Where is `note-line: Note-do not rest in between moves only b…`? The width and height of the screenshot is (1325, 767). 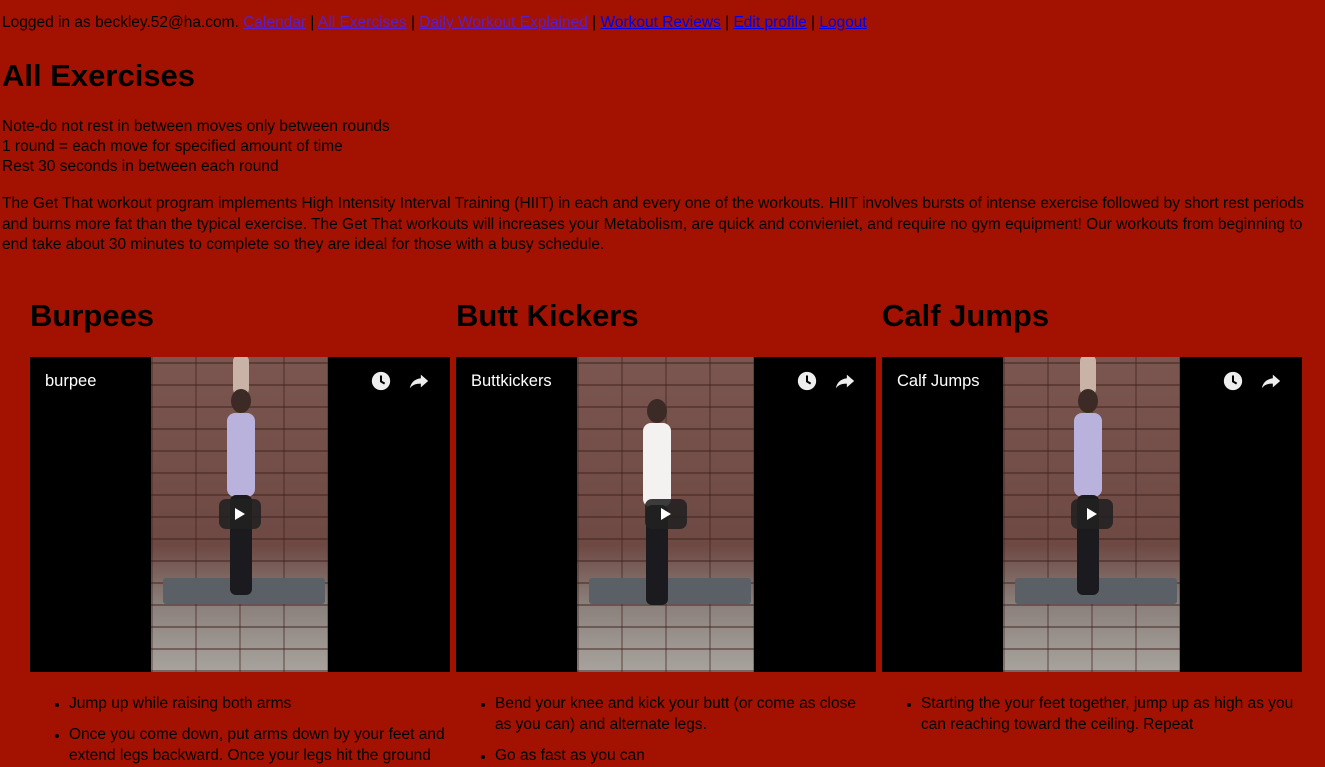 note-line: Note-do not rest in between moves only b… is located at coordinates (196, 126).